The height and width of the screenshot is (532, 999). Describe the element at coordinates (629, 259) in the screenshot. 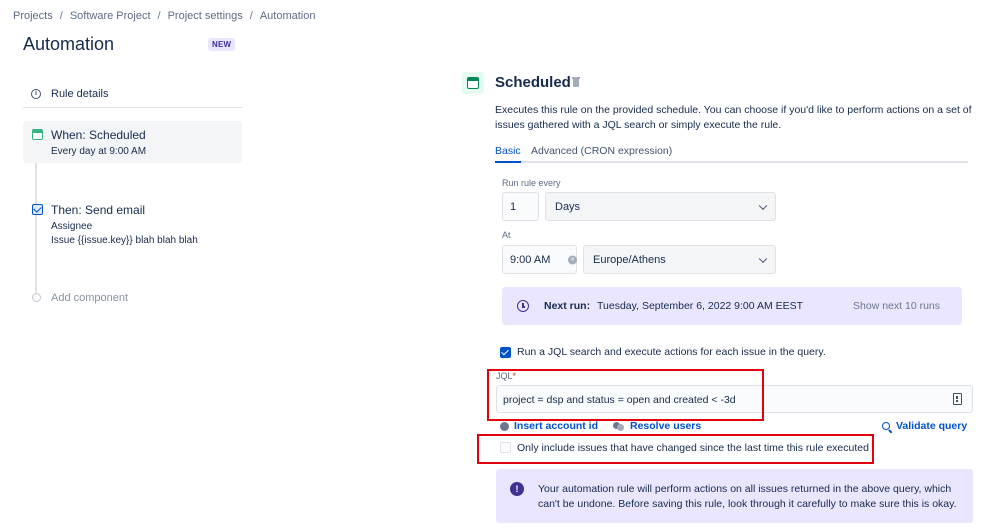

I see `timezone-value: Europe/Athens` at that location.